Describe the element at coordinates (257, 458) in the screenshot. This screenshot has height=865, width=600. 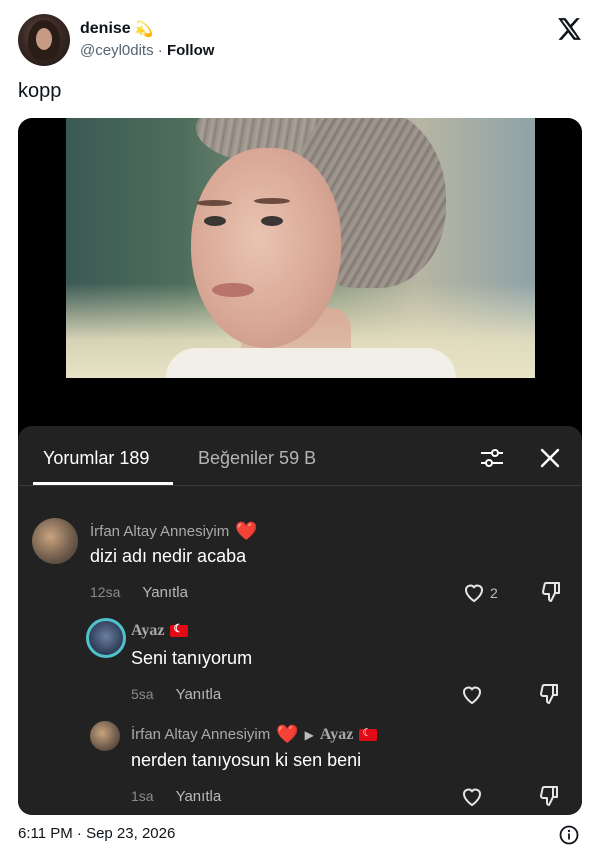
I see `tab-likes: Beğeniler 59 B` at that location.